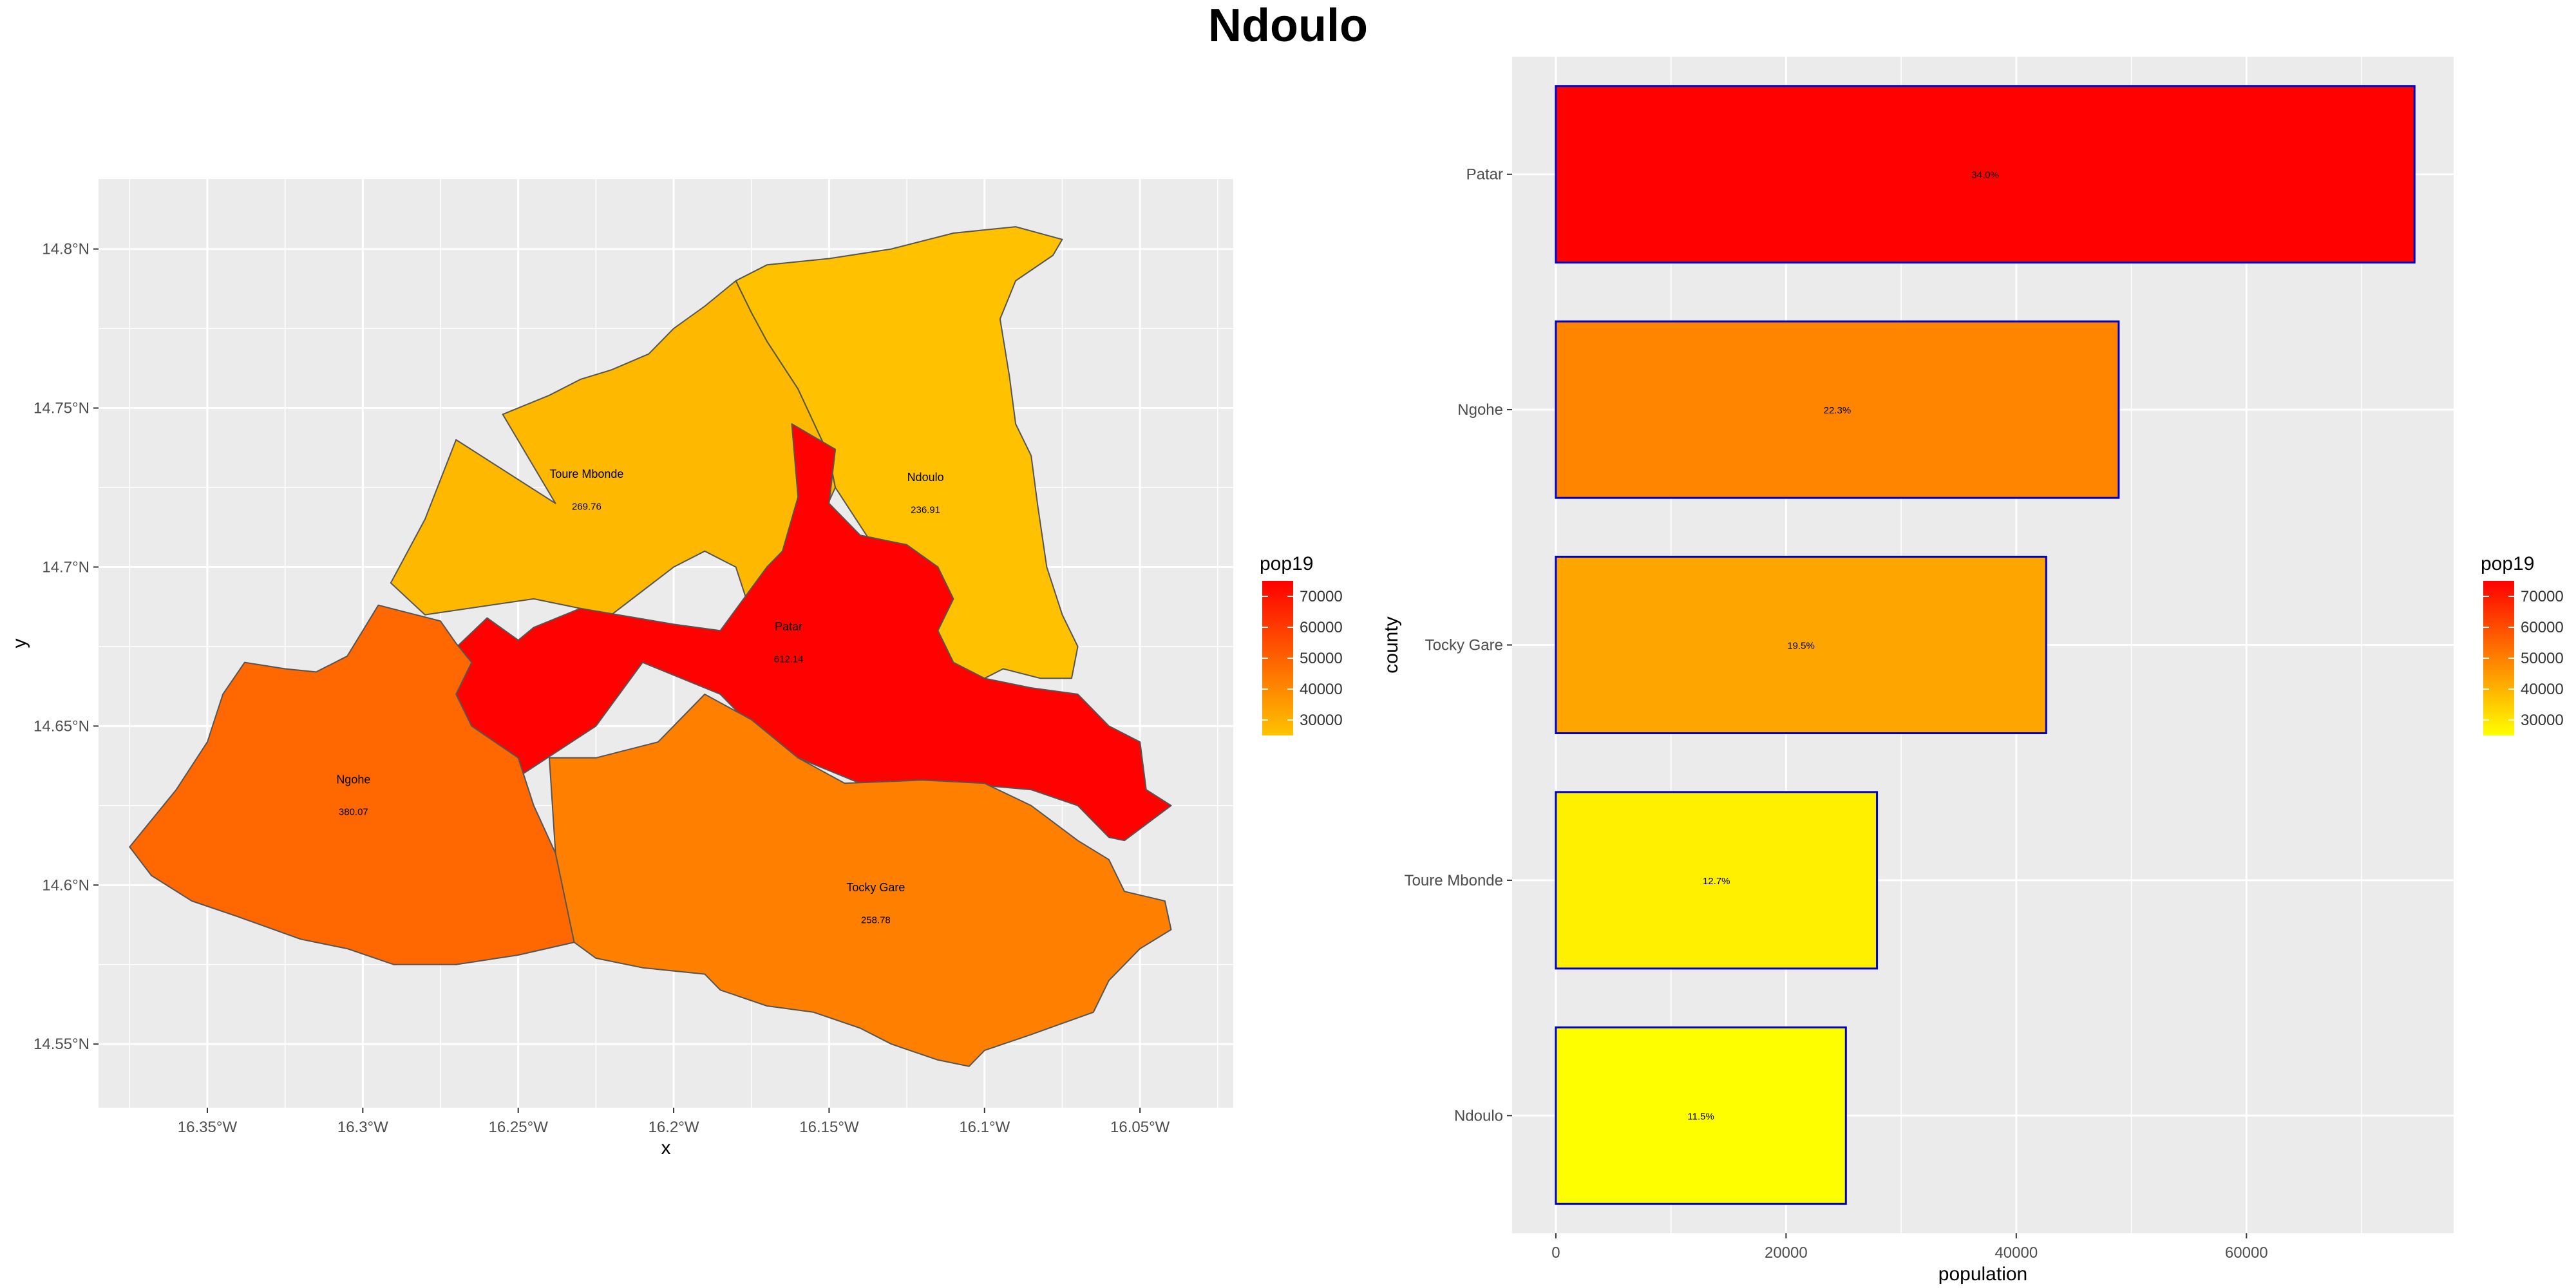 Image resolution: width=2576 pixels, height=1288 pixels. Describe the element at coordinates (1391, 644) in the screenshot. I see `bar-y-axis-title: county` at that location.